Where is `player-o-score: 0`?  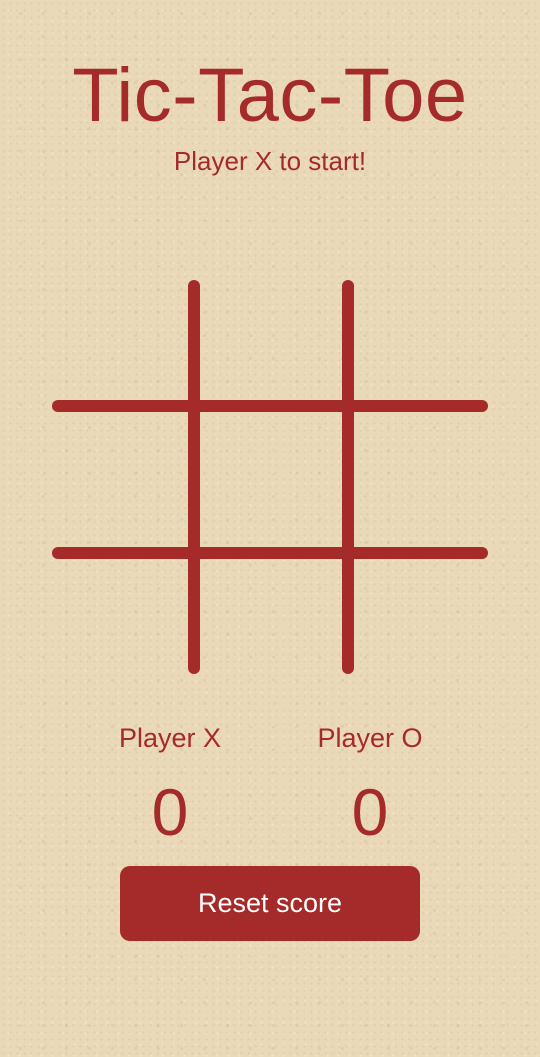 player-o-score: 0 is located at coordinates (370, 812).